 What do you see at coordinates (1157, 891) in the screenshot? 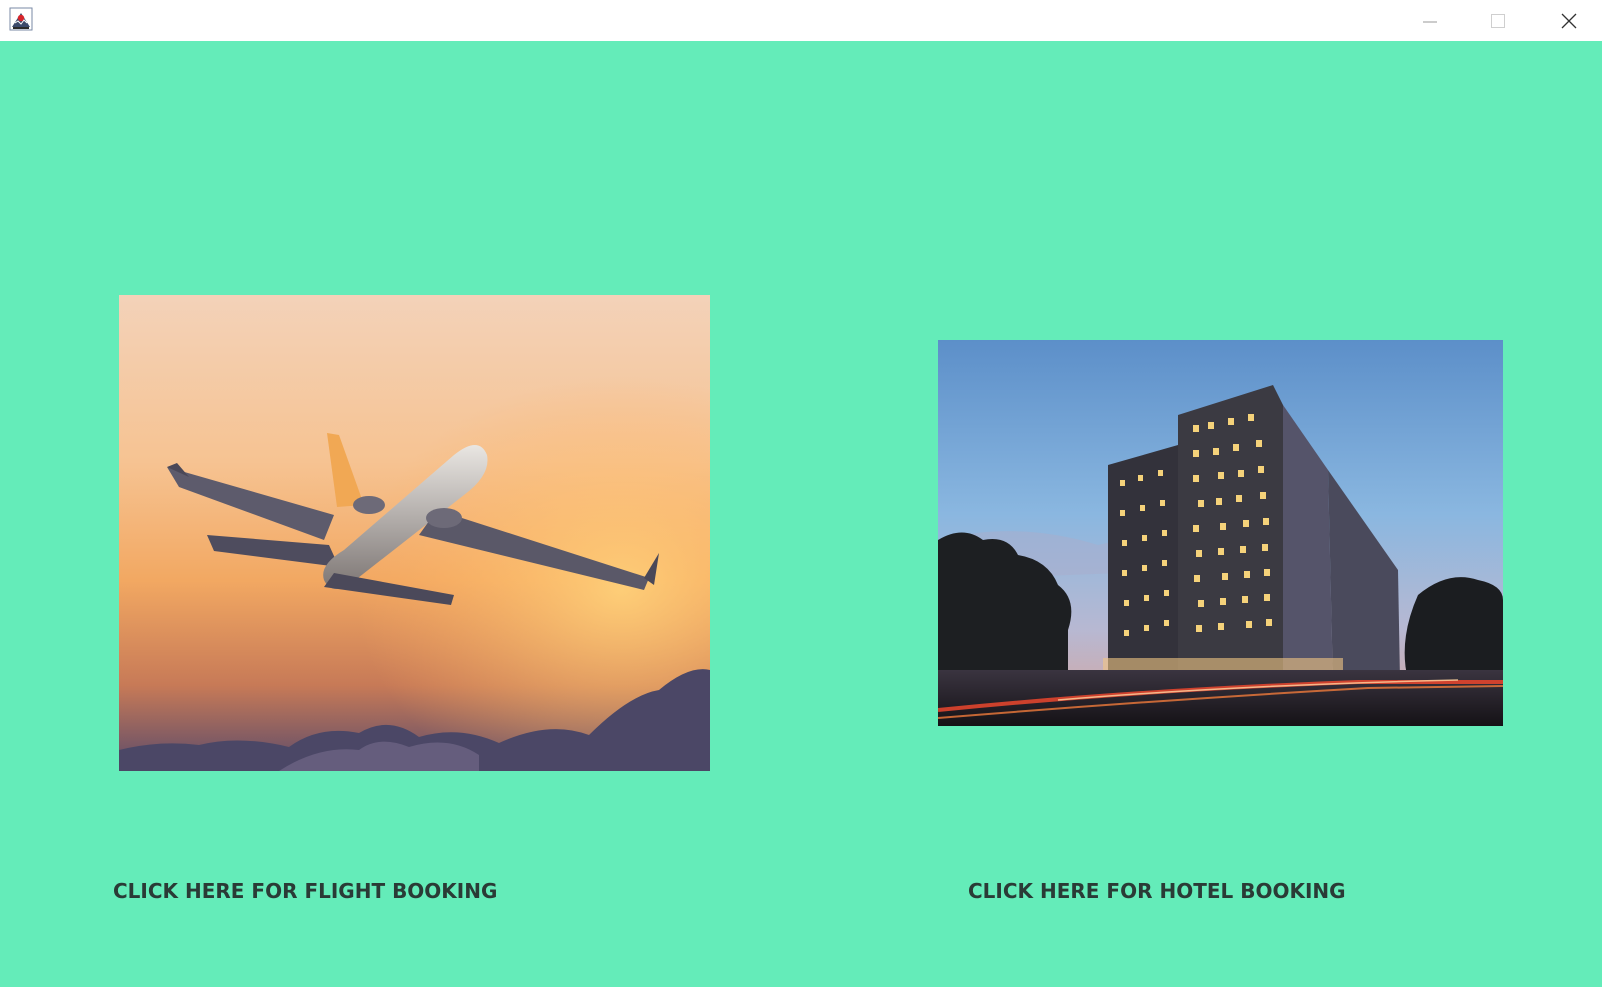
I see `hotel-booking-link: CLICK HERE FOR HOTEL BOOKING` at bounding box center [1157, 891].